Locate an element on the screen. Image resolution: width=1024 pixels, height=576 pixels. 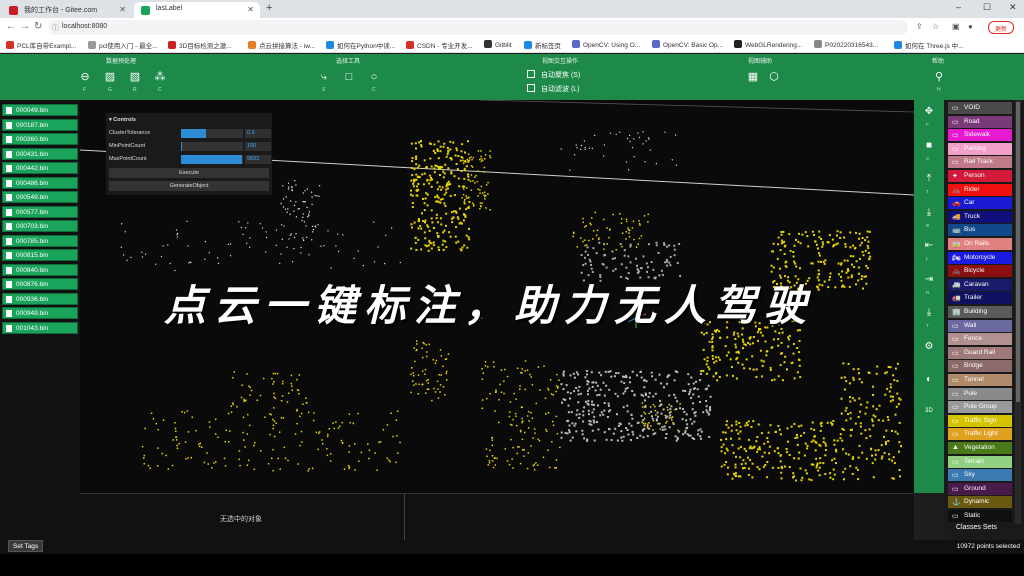
ground-icon: ▧ is located at coordinates (135, 77).